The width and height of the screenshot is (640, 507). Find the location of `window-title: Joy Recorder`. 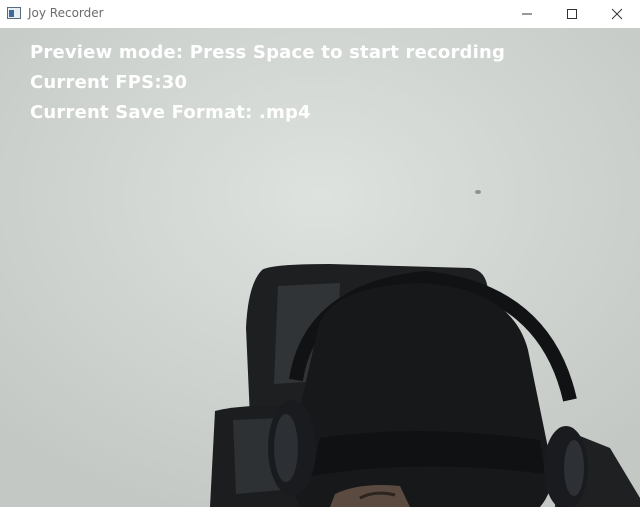

window-title: Joy Recorder is located at coordinates (66, 13).